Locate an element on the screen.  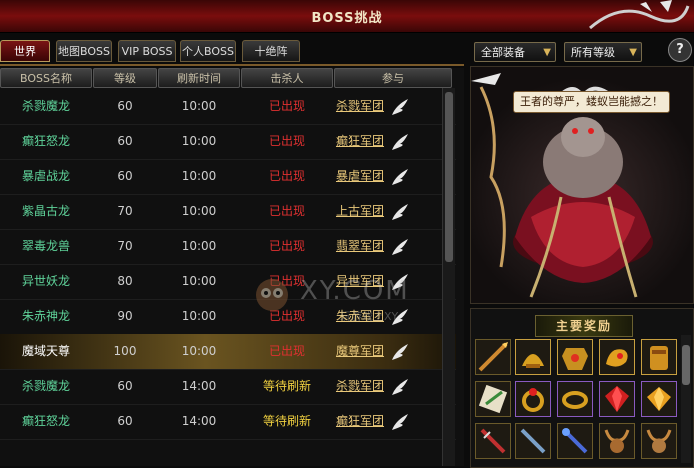
bracelet-icon is located at coordinates (575, 400).